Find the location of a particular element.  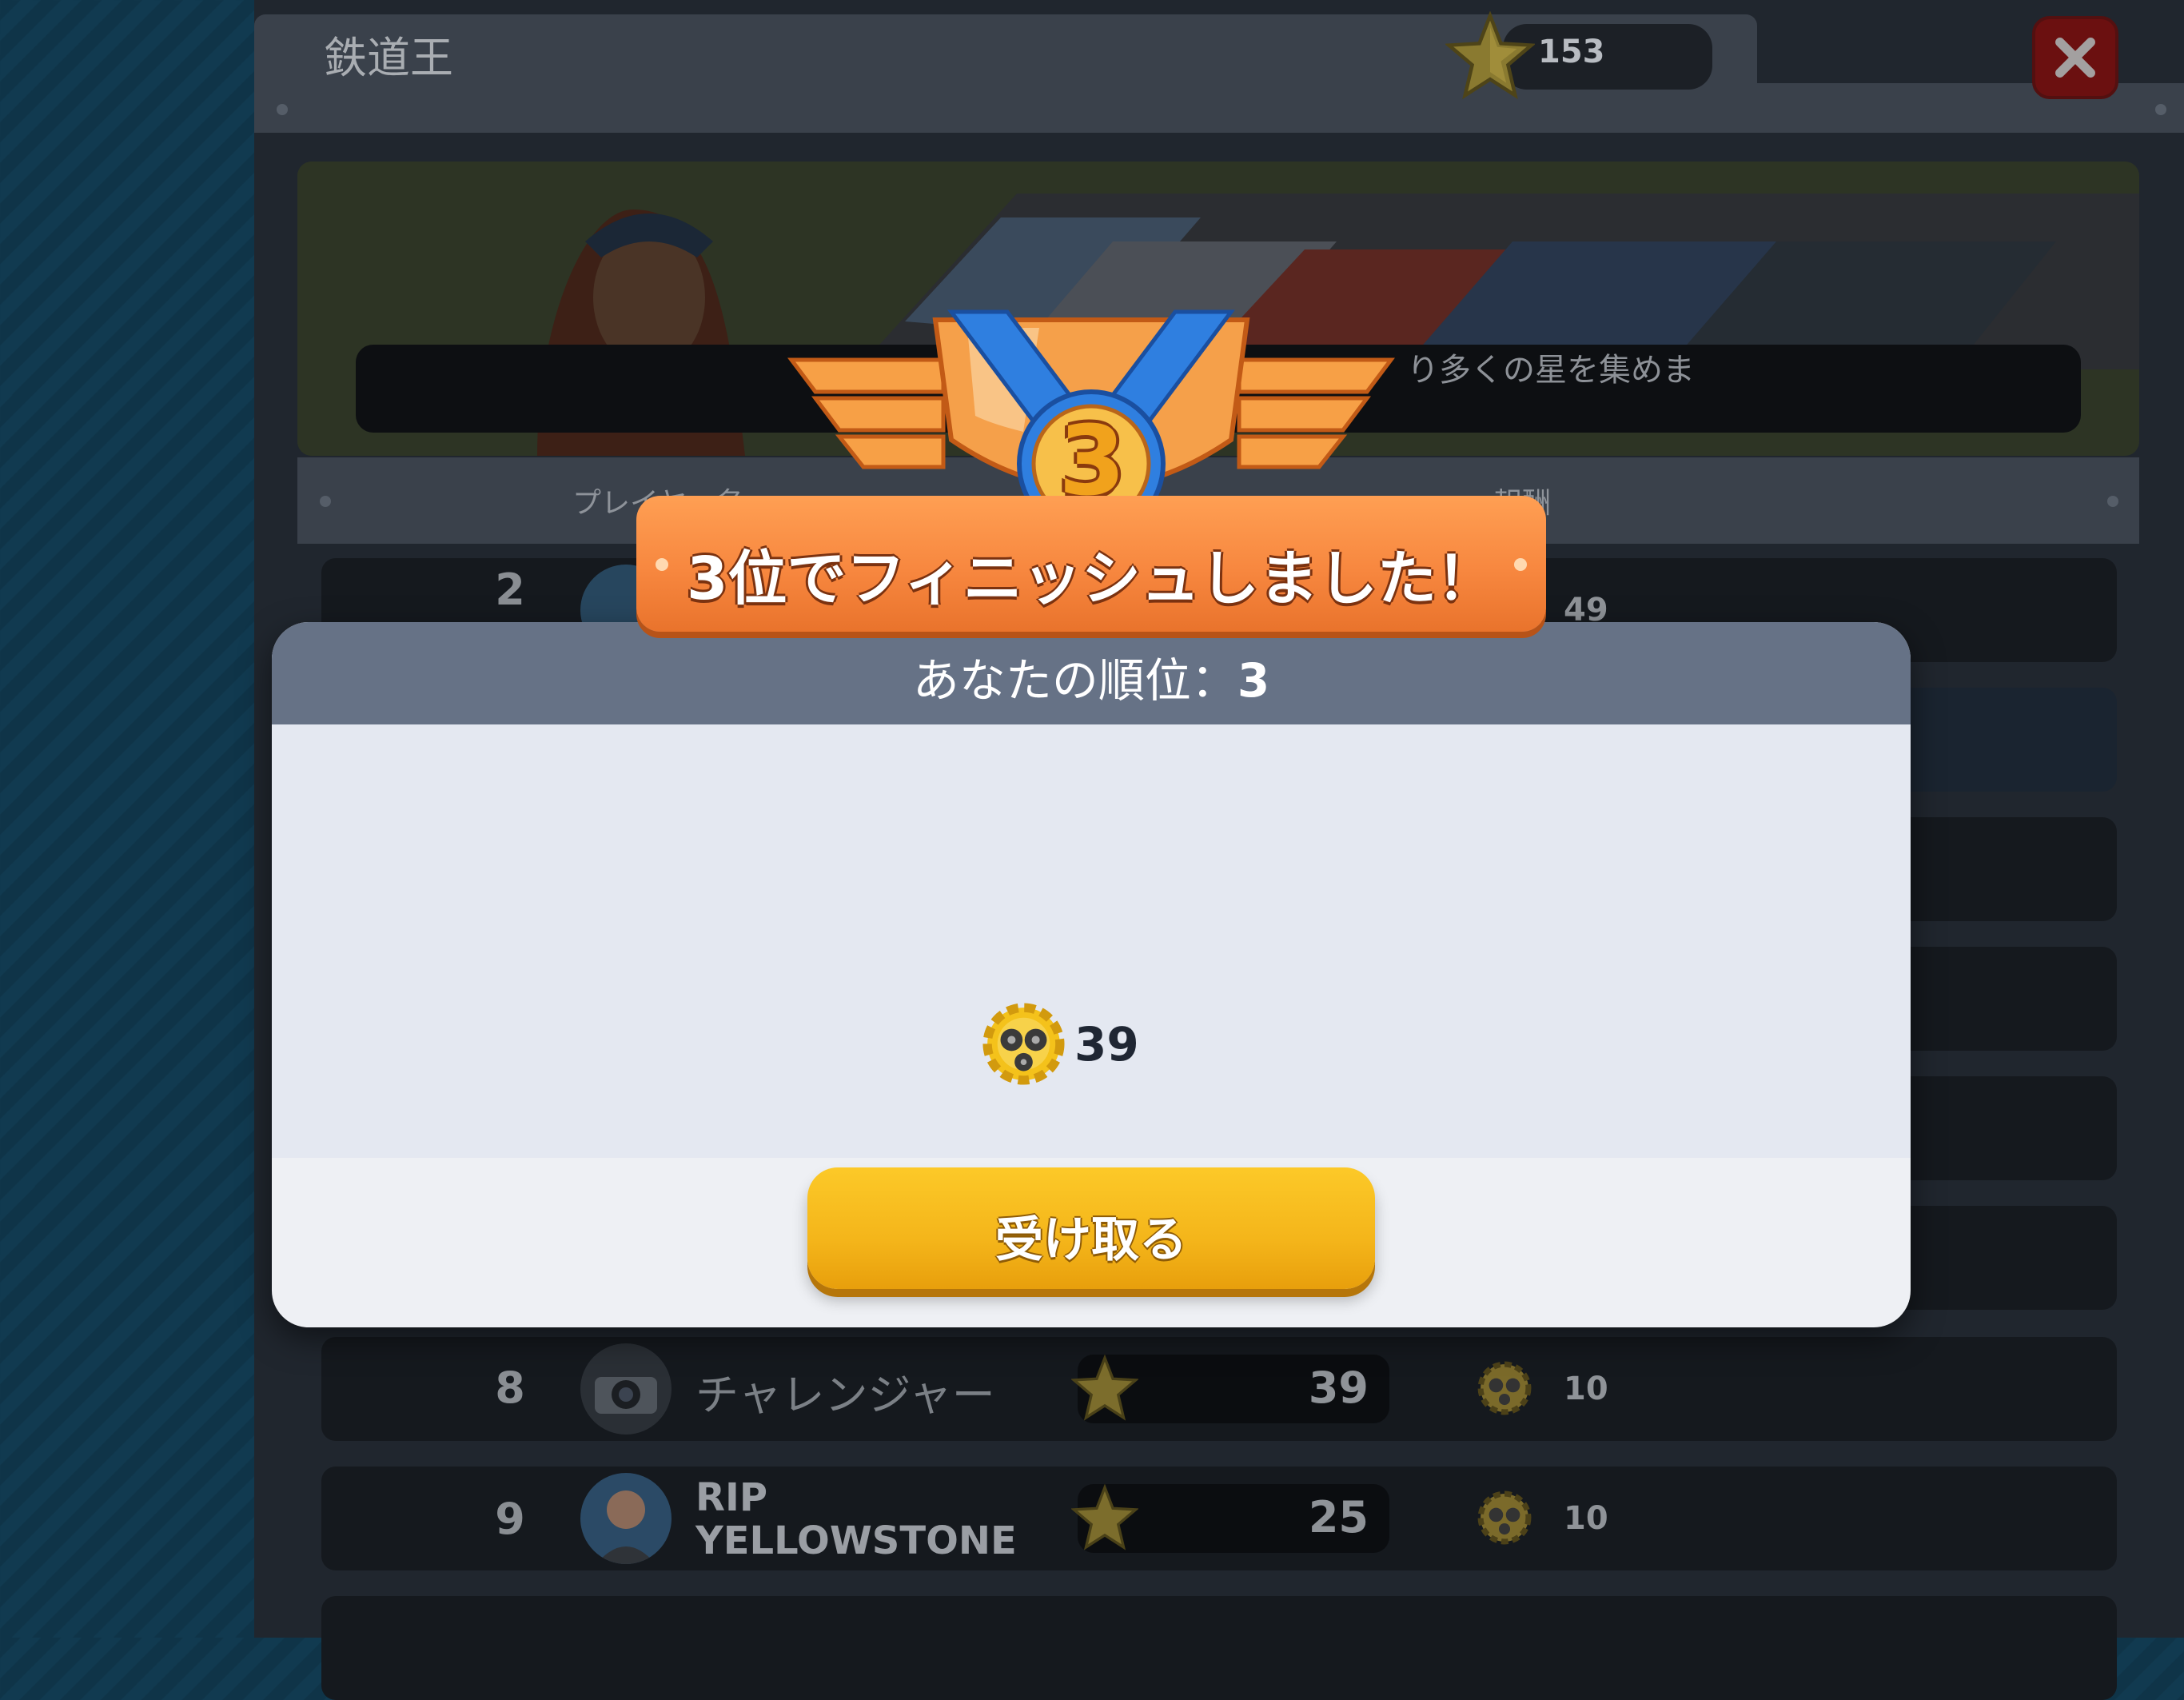

player-name-line2: YELLOWSTONE is located at coordinates (856, 1540).